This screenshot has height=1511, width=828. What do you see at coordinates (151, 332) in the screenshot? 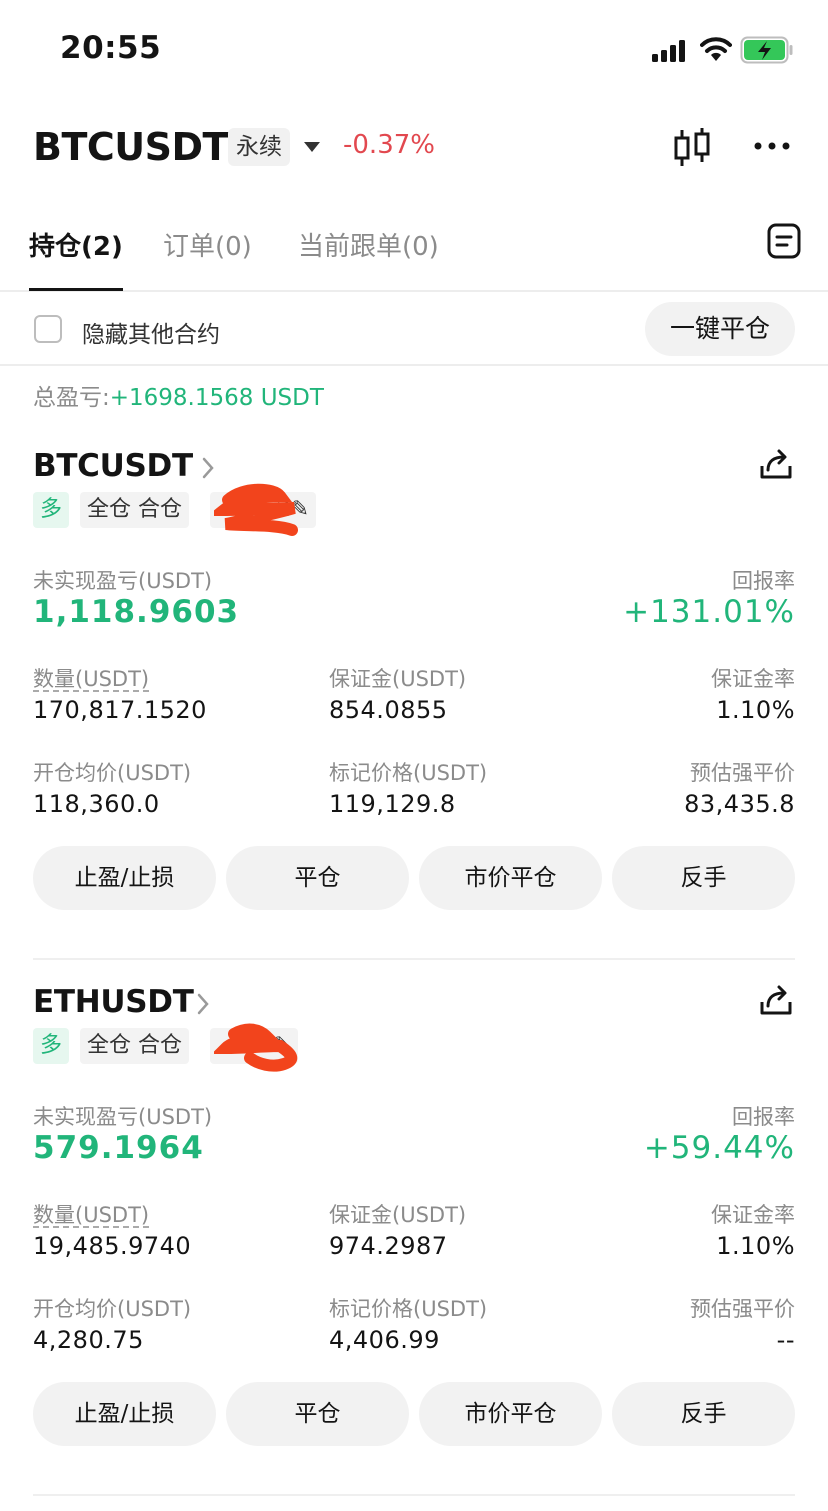
I see `hide-other-label: 隐藏其他合约` at bounding box center [151, 332].